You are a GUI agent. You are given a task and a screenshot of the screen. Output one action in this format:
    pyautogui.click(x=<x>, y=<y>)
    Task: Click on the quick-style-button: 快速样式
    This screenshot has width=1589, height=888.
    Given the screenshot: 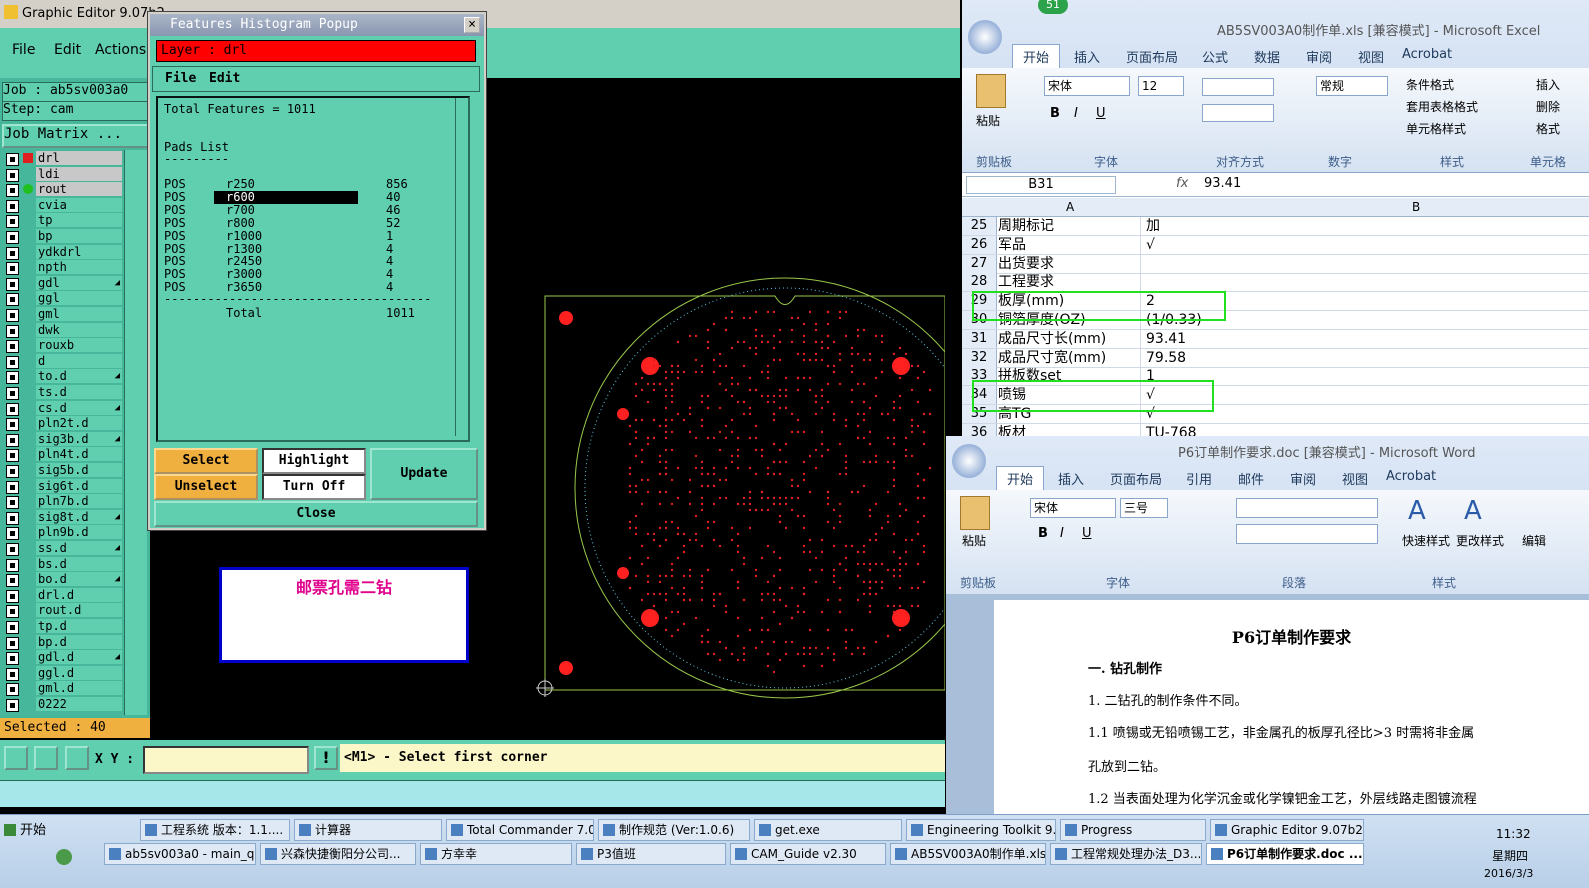 What is the action you would take?
    pyautogui.click(x=1426, y=540)
    